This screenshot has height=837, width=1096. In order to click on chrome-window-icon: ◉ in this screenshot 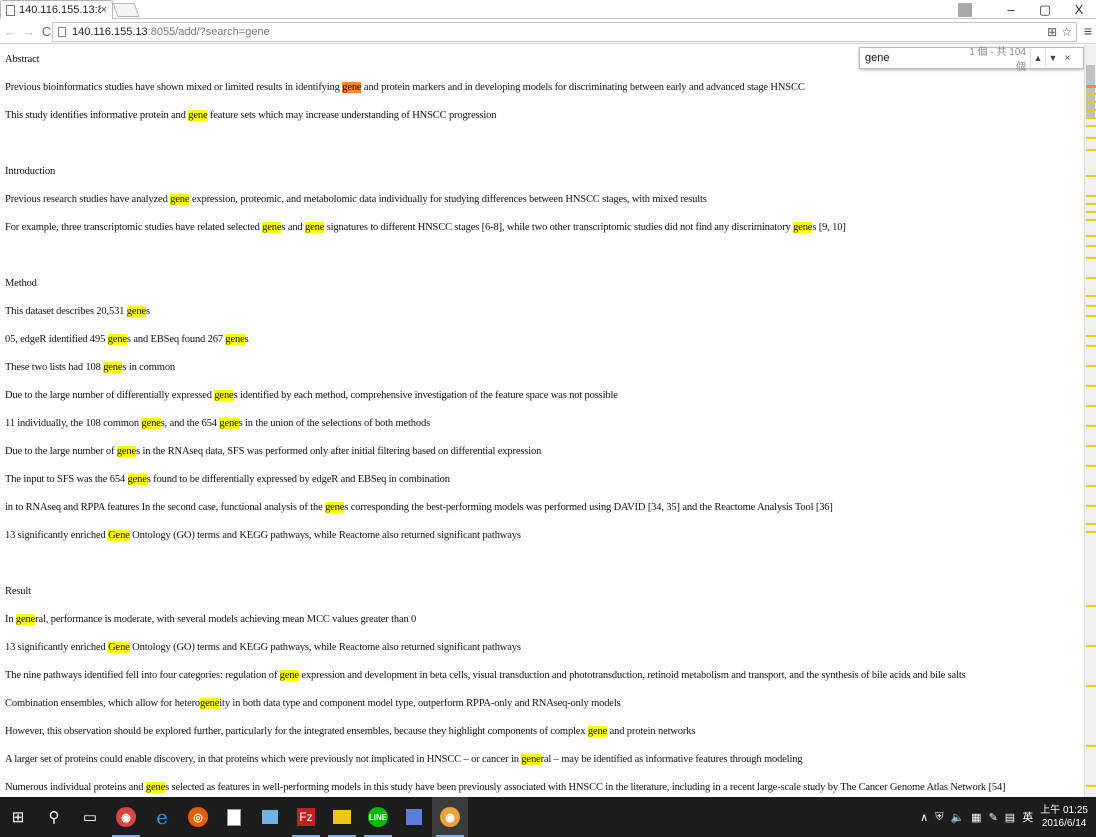, I will do `click(450, 817)`.